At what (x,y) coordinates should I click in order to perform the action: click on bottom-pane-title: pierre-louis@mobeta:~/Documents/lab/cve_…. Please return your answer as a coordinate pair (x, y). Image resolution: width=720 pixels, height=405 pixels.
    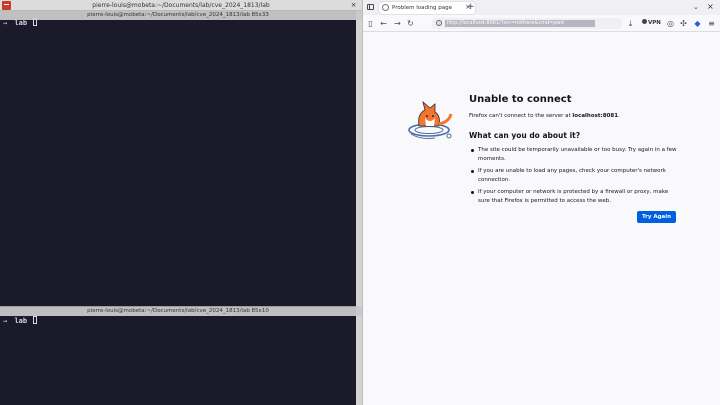
    Looking at the image, I should click on (178, 311).